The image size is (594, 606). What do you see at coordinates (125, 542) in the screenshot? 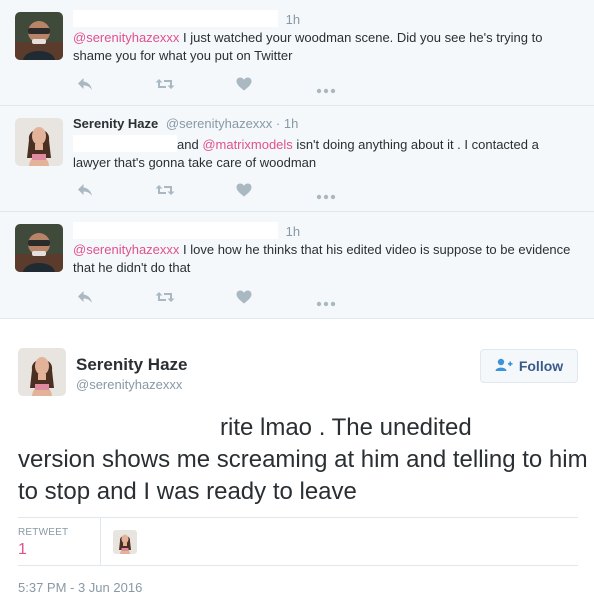
I see `retweeter-avatar` at bounding box center [125, 542].